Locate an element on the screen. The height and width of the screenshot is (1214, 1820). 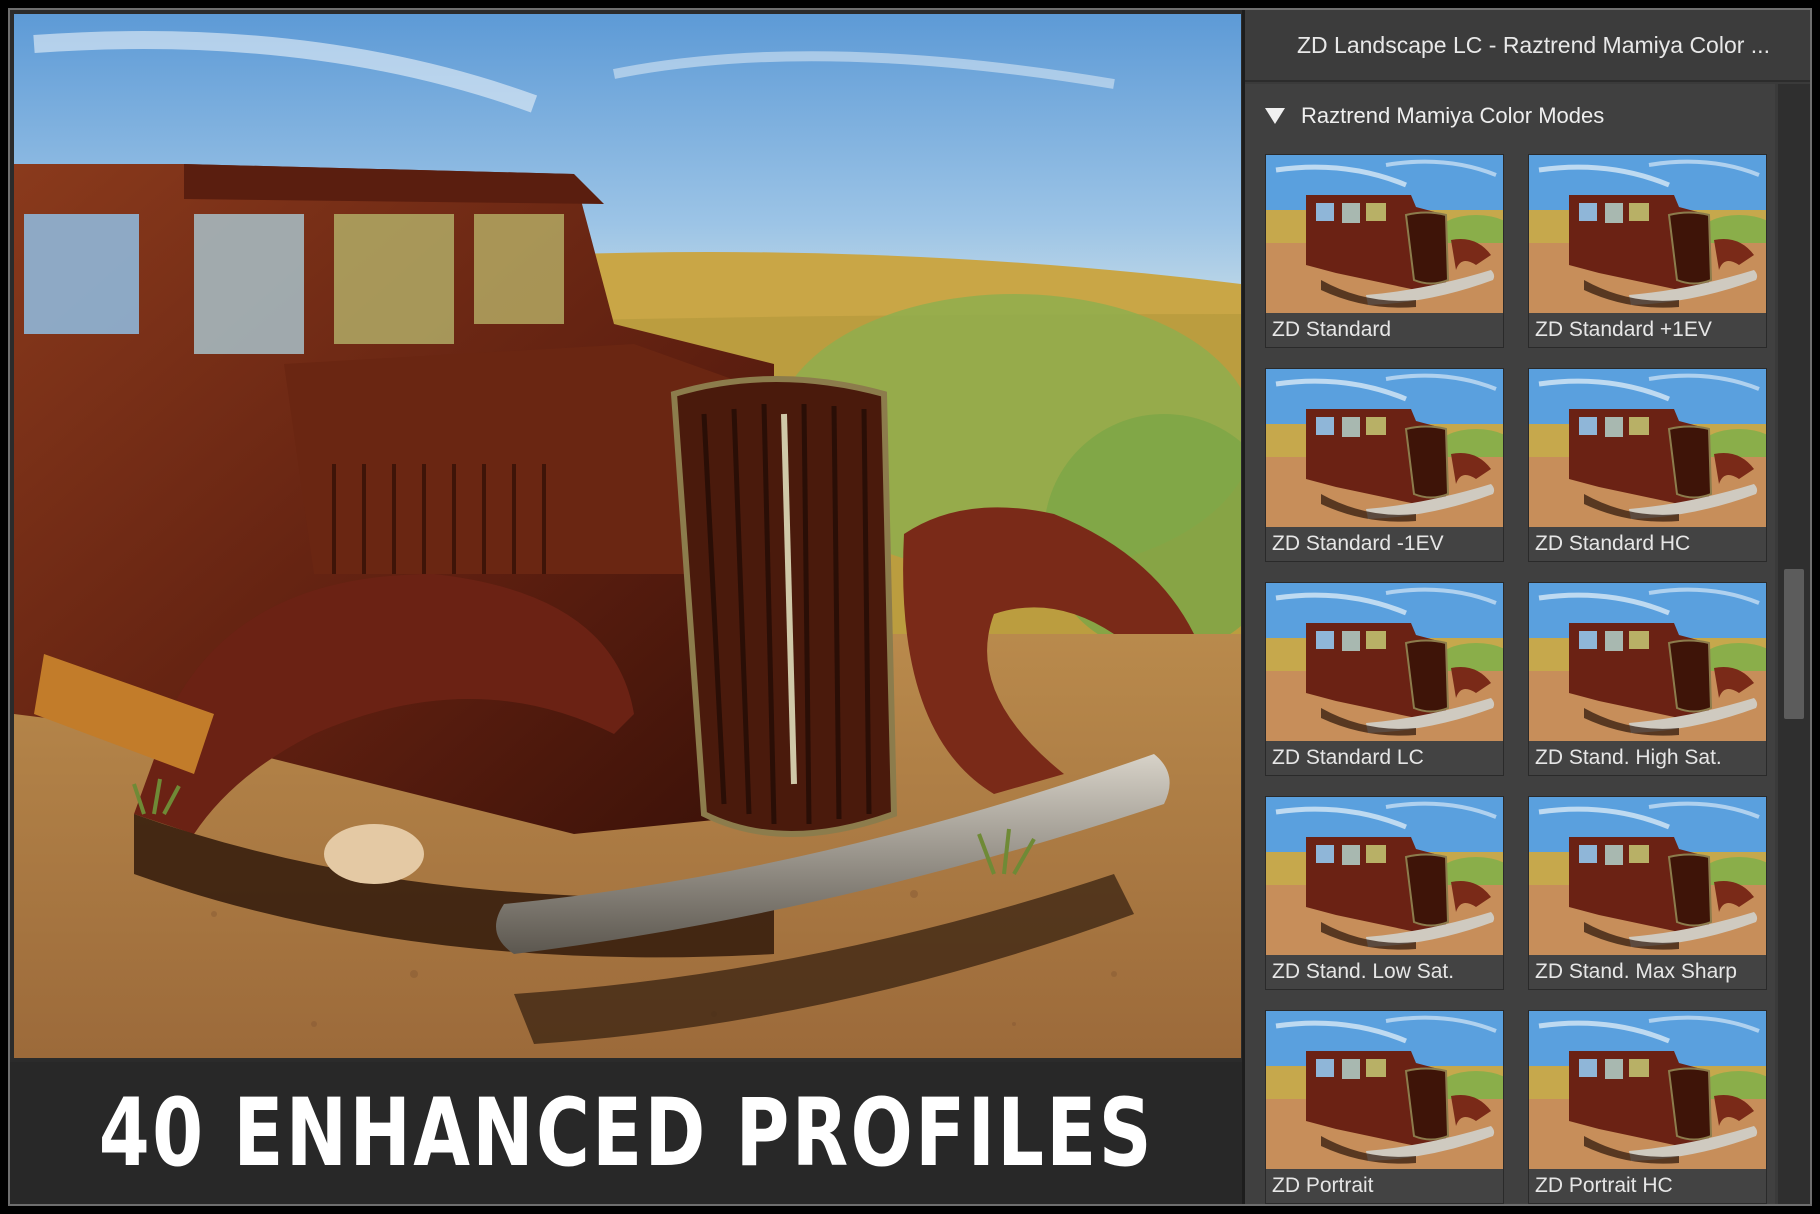
promo-banner: 40 ENHANCED PROFILES is located at coordinates (626, 1133).